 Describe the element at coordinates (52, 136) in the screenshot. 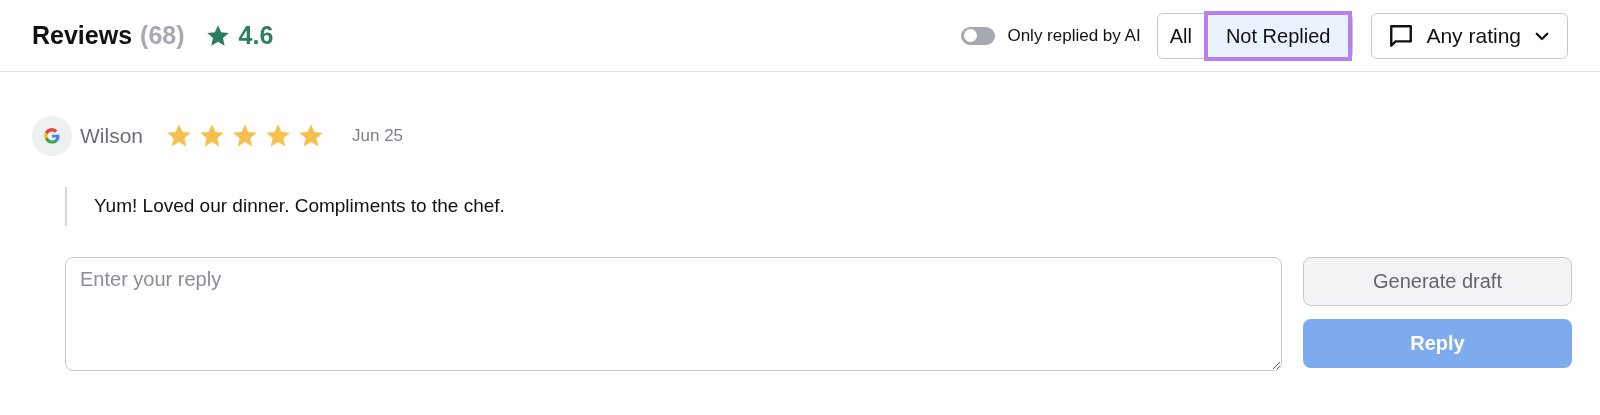

I see `google-icon` at that location.